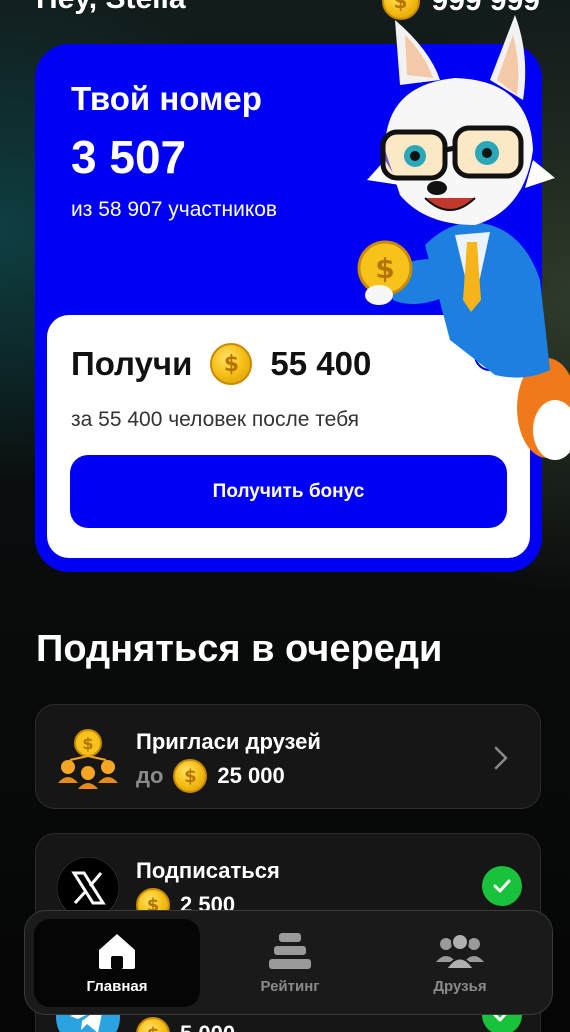 This screenshot has height=1032, width=570. I want to click on bonus-subtitle: за 55 400 человек после тебя, so click(215, 419).